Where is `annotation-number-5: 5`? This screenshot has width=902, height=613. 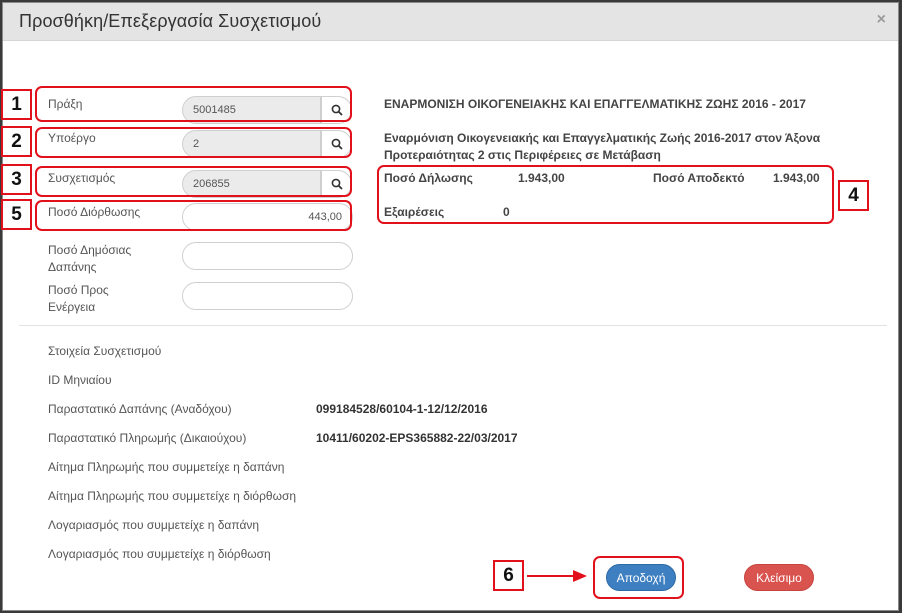 annotation-number-5: 5 is located at coordinates (16, 214).